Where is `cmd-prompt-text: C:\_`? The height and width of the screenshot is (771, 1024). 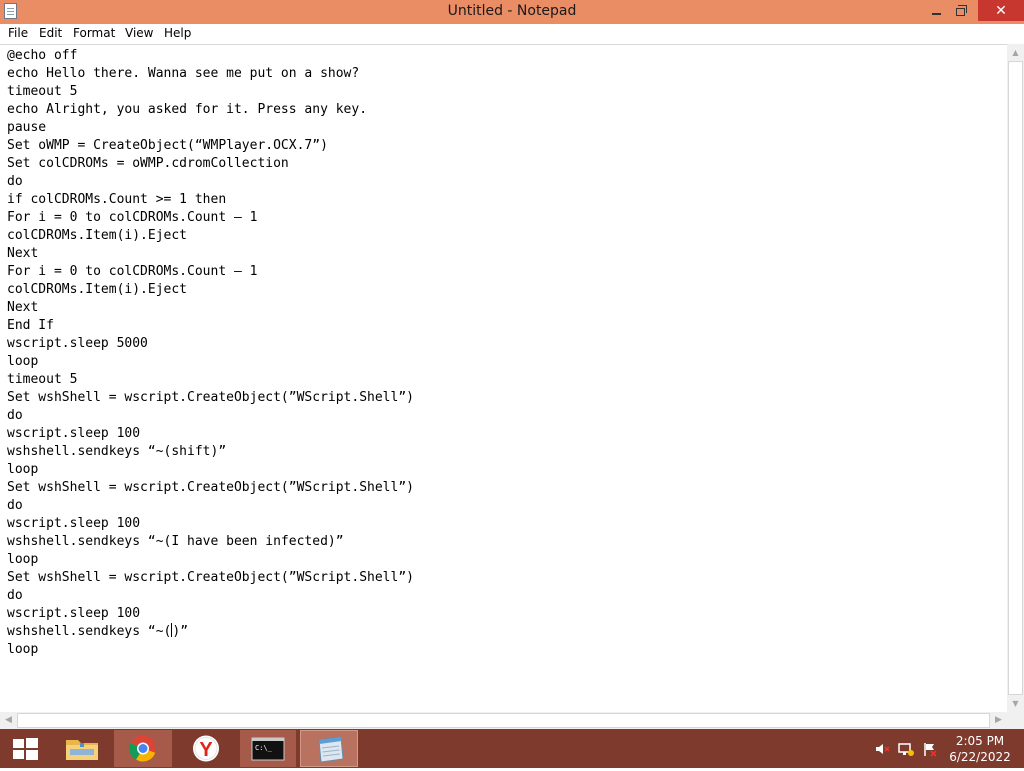
cmd-prompt-text: C:\_ is located at coordinates (264, 748).